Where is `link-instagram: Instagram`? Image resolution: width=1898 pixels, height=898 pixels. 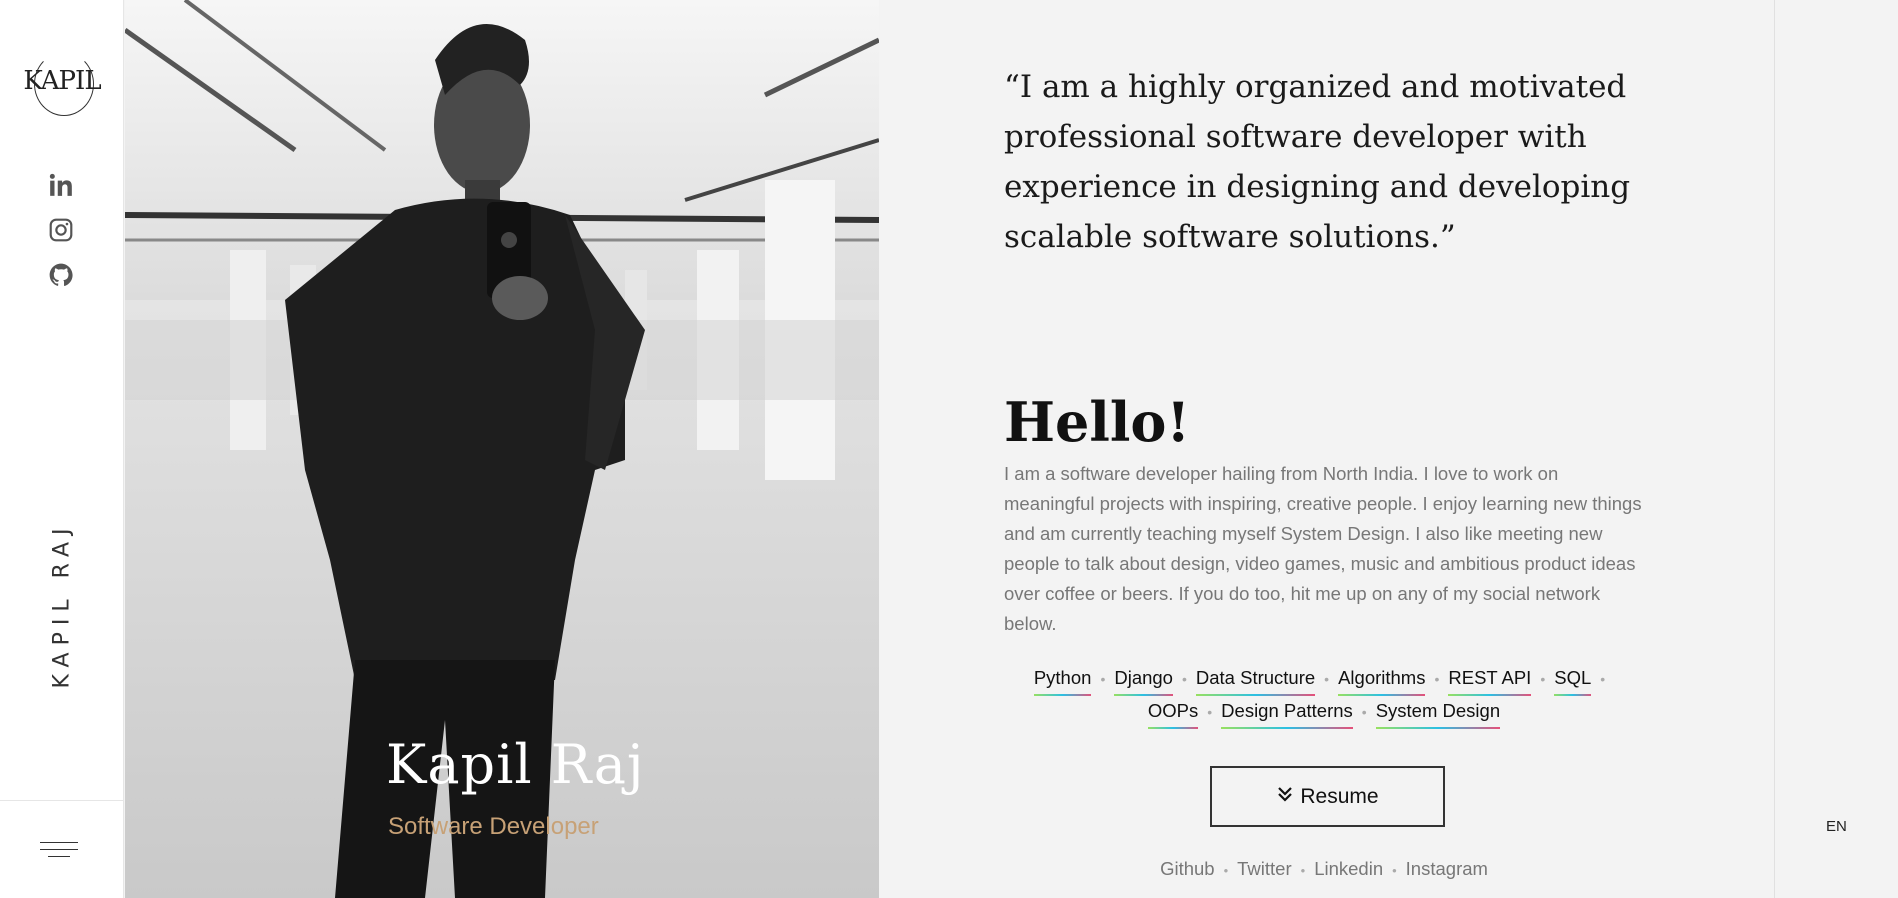
link-instagram: Instagram is located at coordinates (1447, 868).